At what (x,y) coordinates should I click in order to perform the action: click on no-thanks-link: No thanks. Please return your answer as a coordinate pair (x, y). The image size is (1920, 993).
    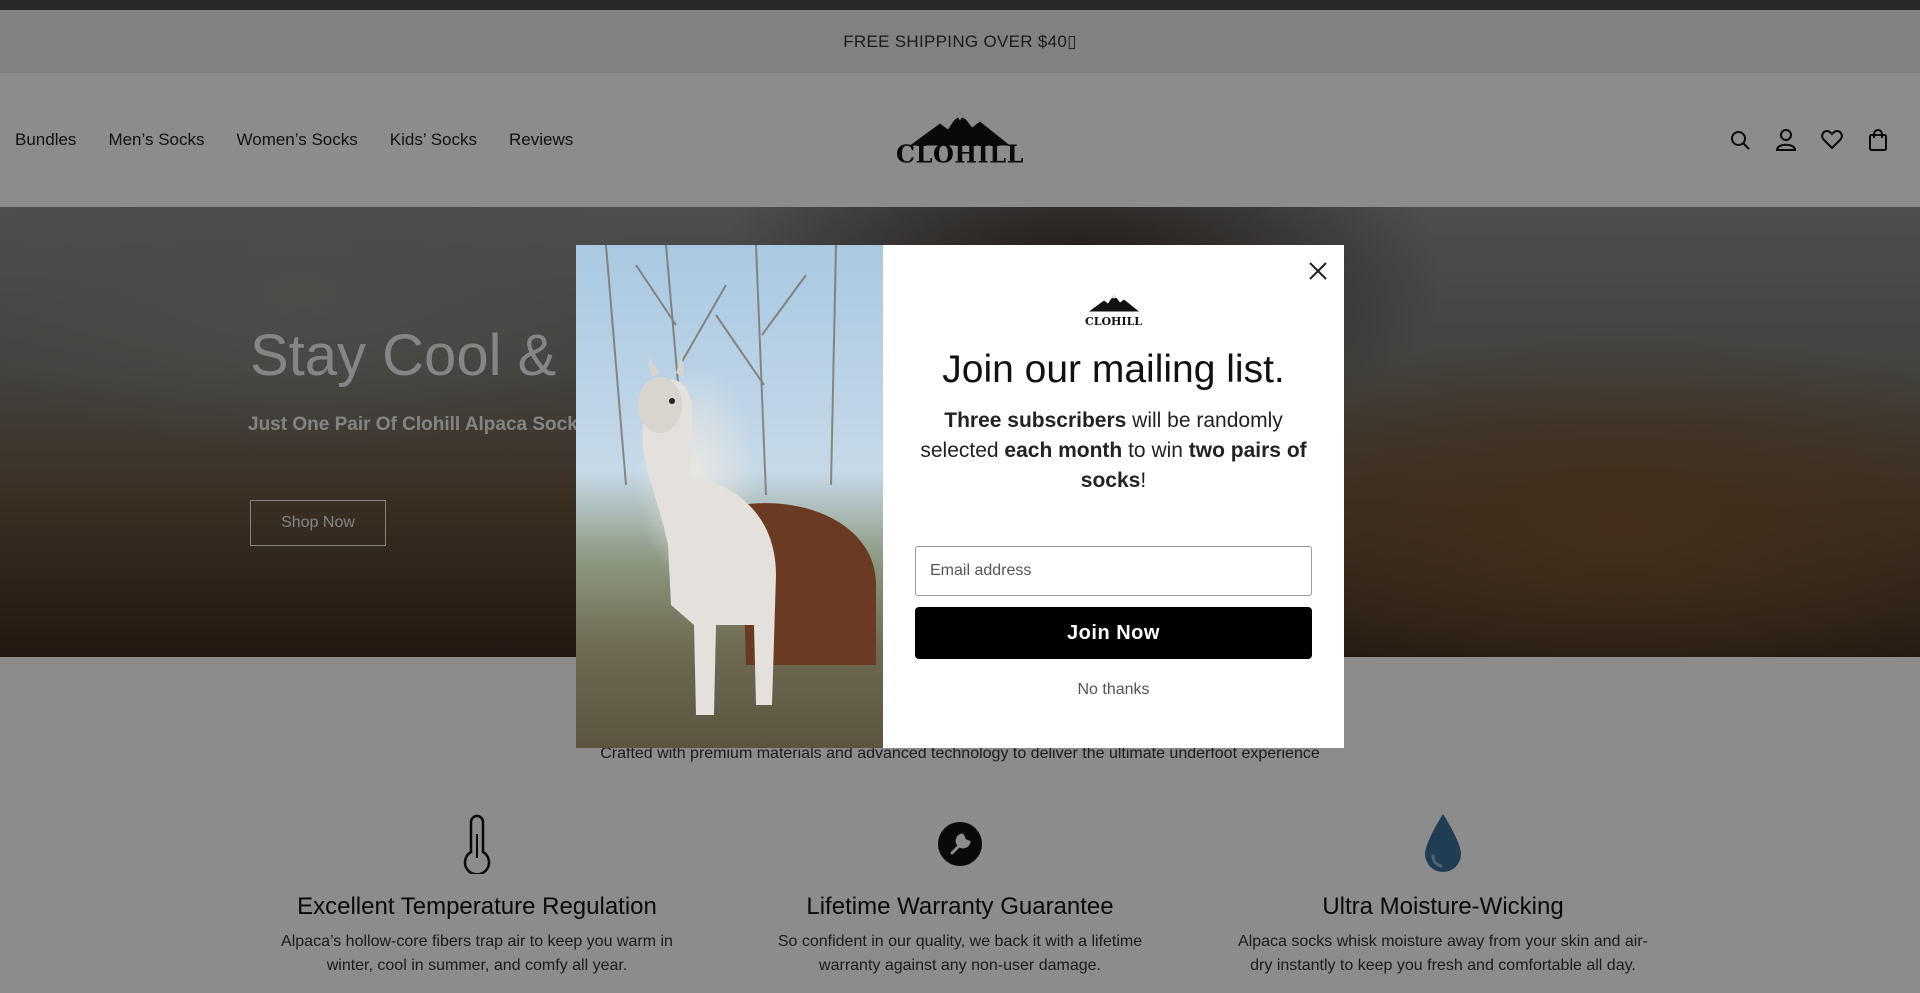
    Looking at the image, I should click on (1113, 690).